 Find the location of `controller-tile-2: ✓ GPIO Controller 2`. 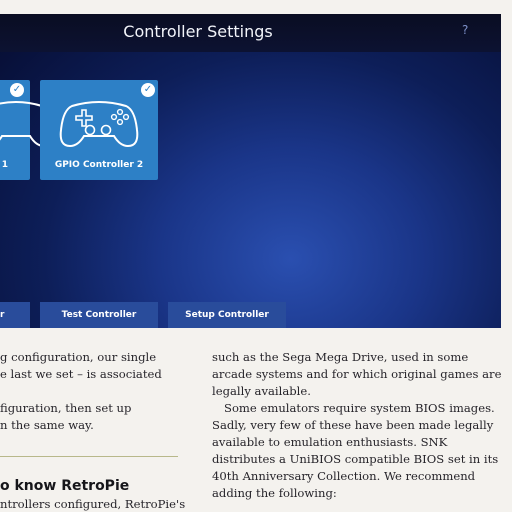

controller-tile-2: ✓ GPIO Controller 2 is located at coordinates (99, 130).